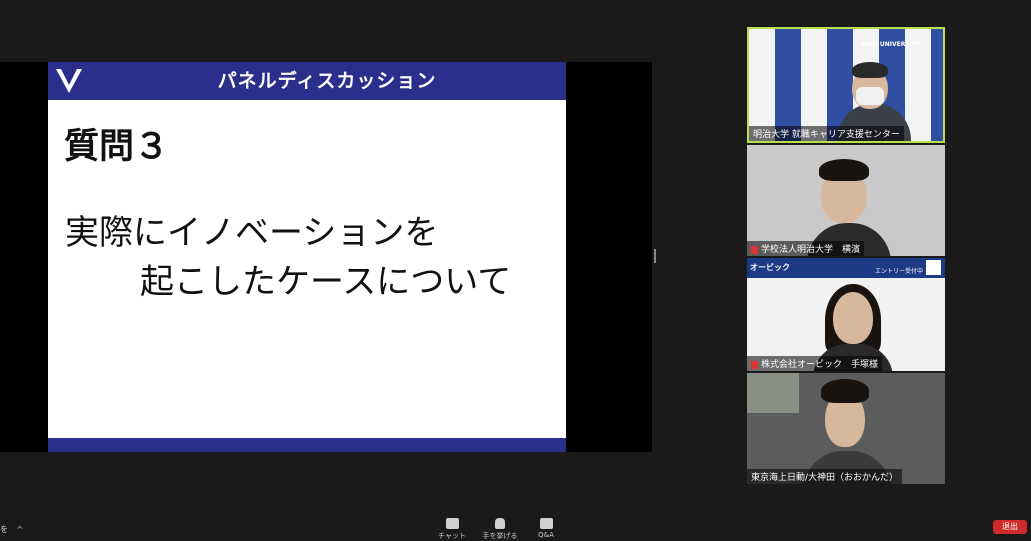  What do you see at coordinates (655, 256) in the screenshot?
I see `panel-resize-handle` at bounding box center [655, 256].